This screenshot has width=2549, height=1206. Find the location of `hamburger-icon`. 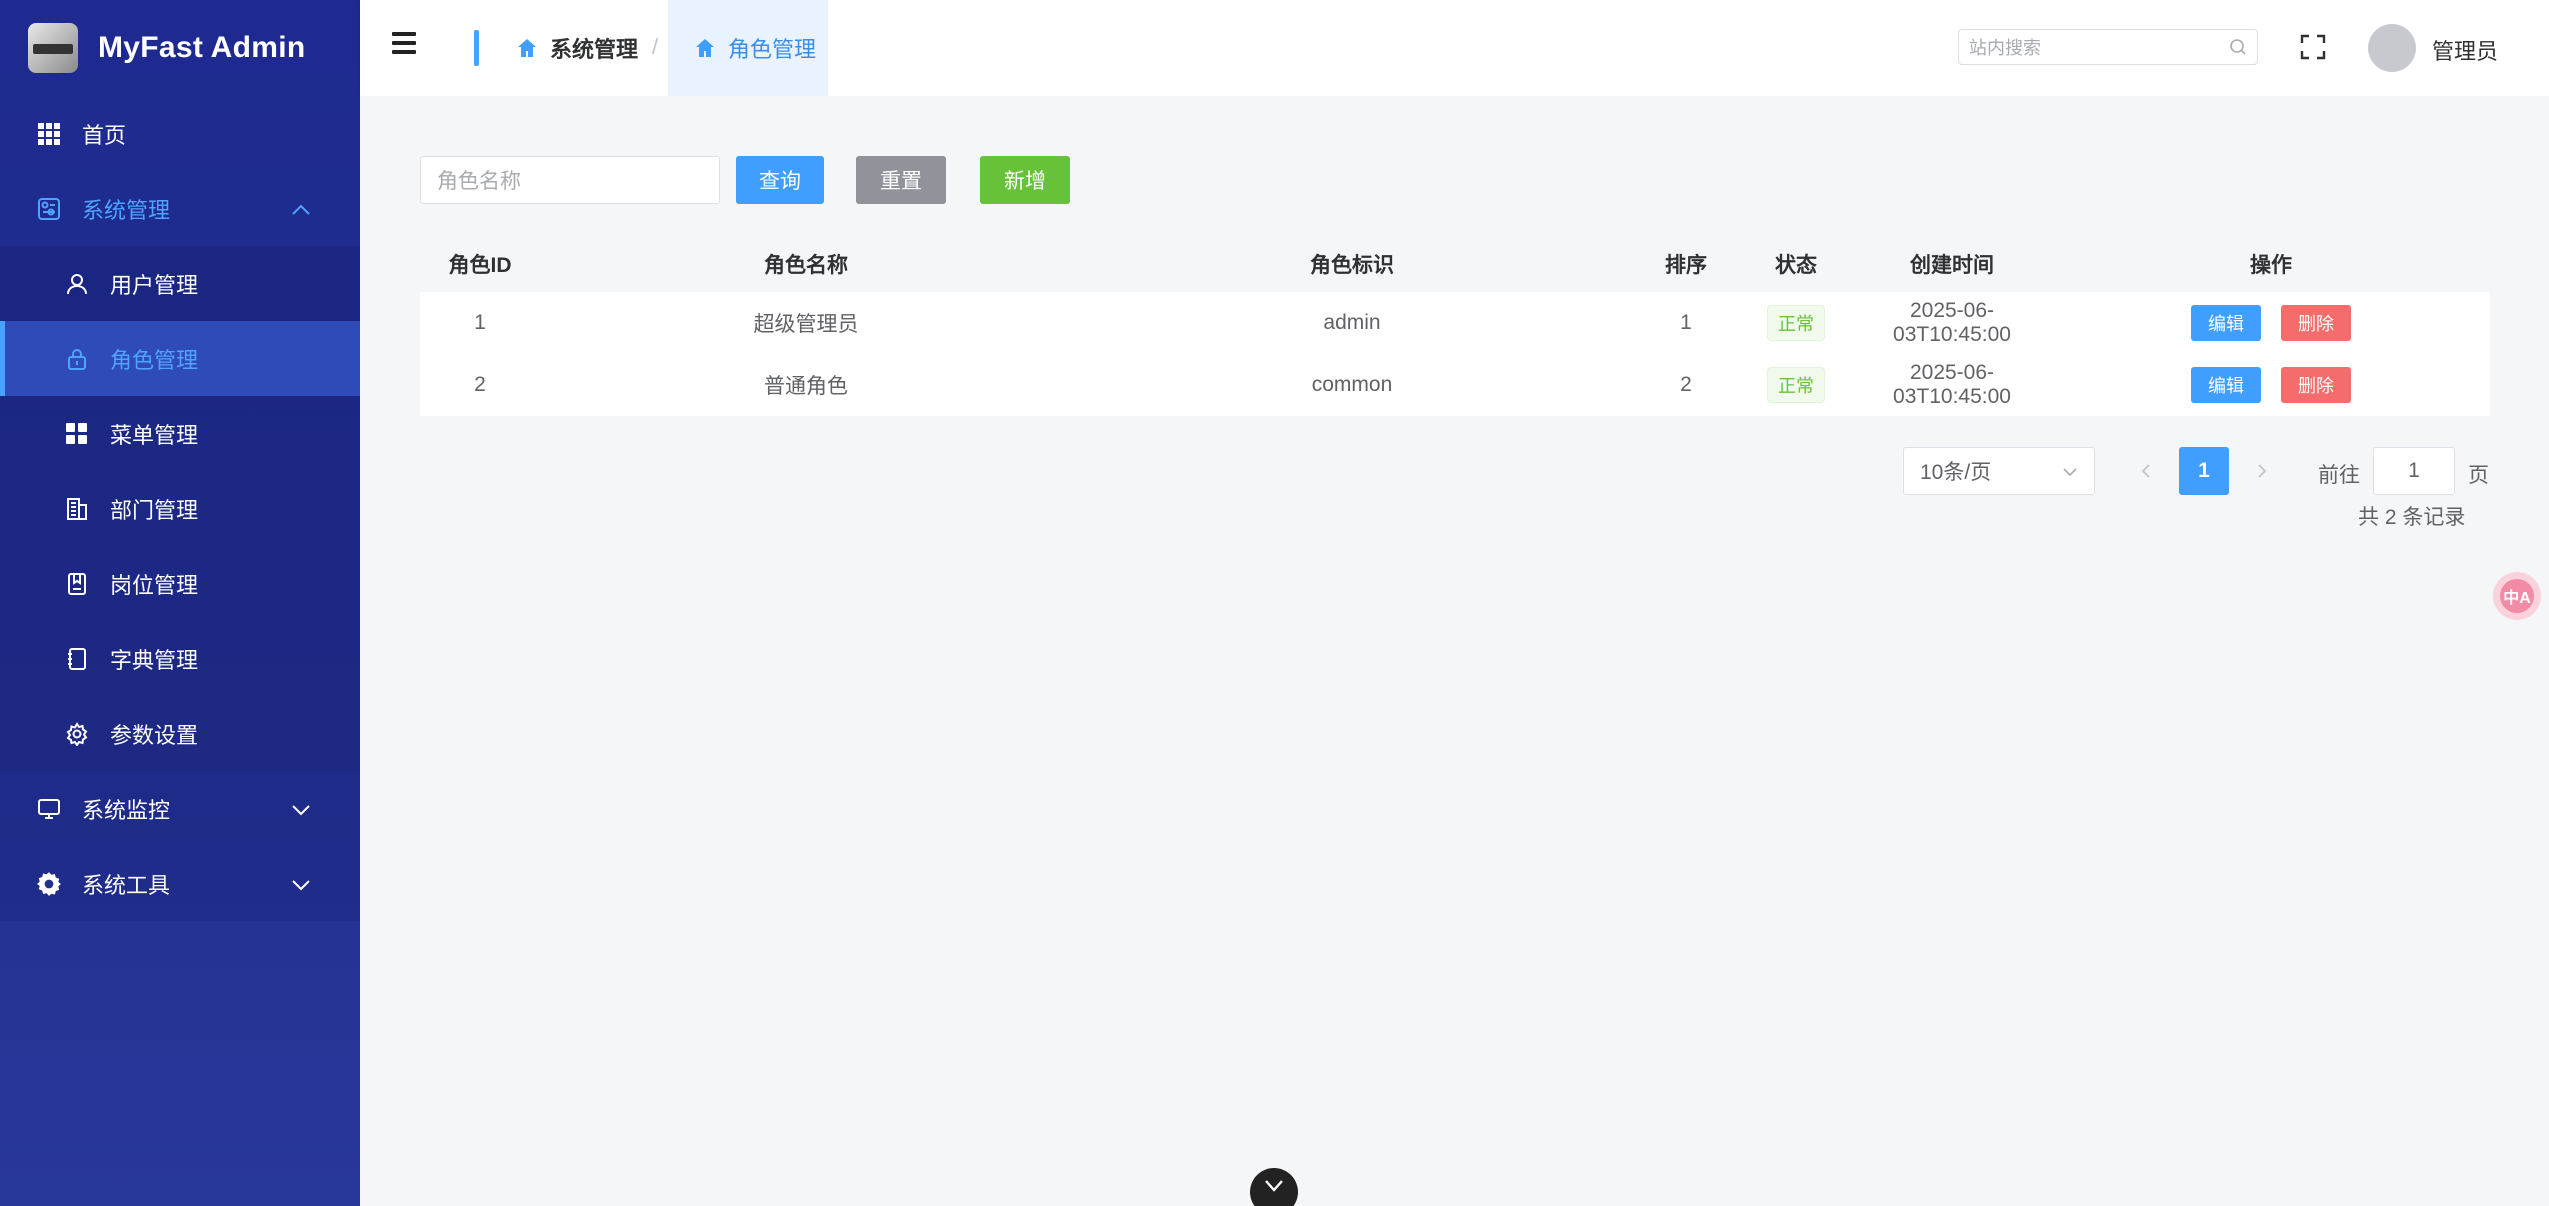

hamburger-icon is located at coordinates (404, 43).